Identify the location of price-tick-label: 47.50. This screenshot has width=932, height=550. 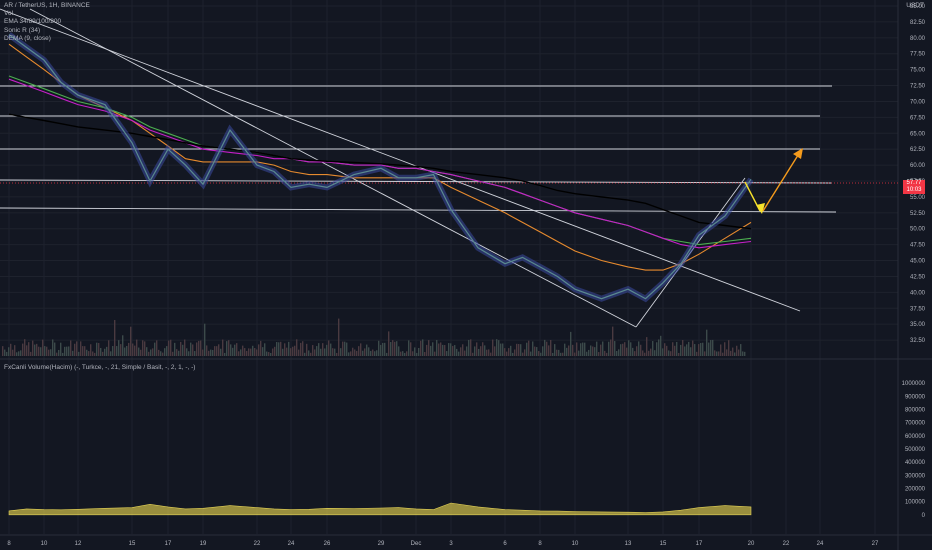
(918, 246).